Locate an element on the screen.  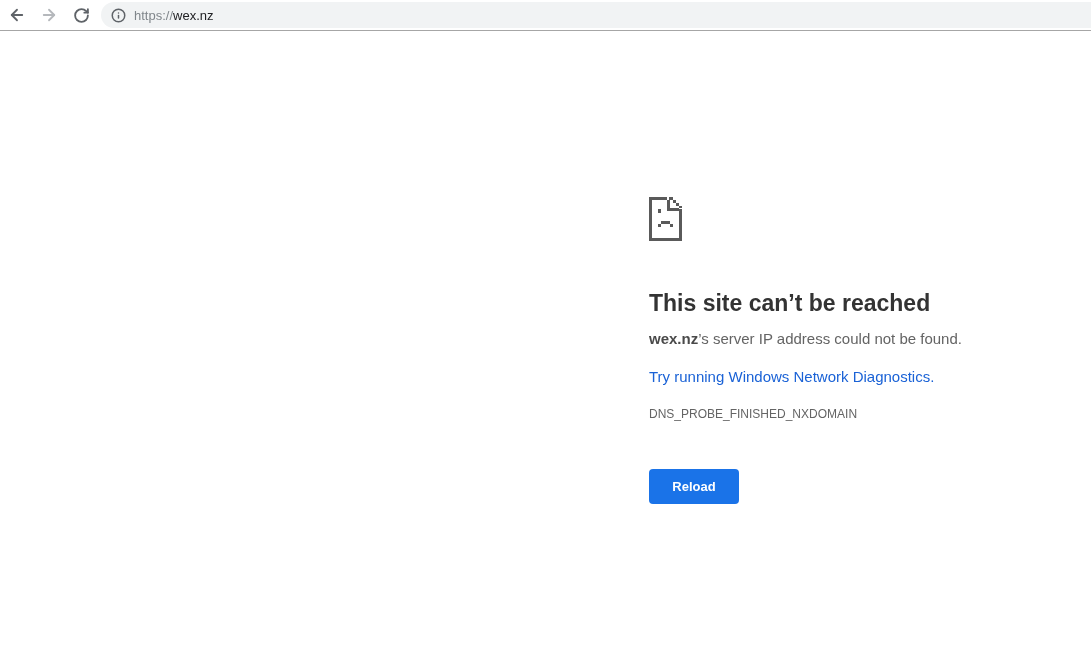
error-message: wex.nz’s server IP address could not be found. is located at coordinates (805, 339).